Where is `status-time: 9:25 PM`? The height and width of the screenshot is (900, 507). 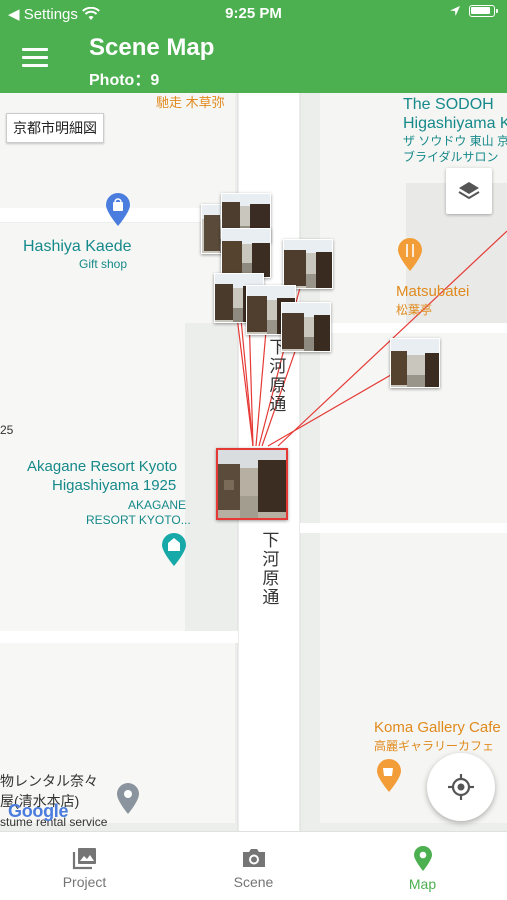 status-time: 9:25 PM is located at coordinates (253, 13).